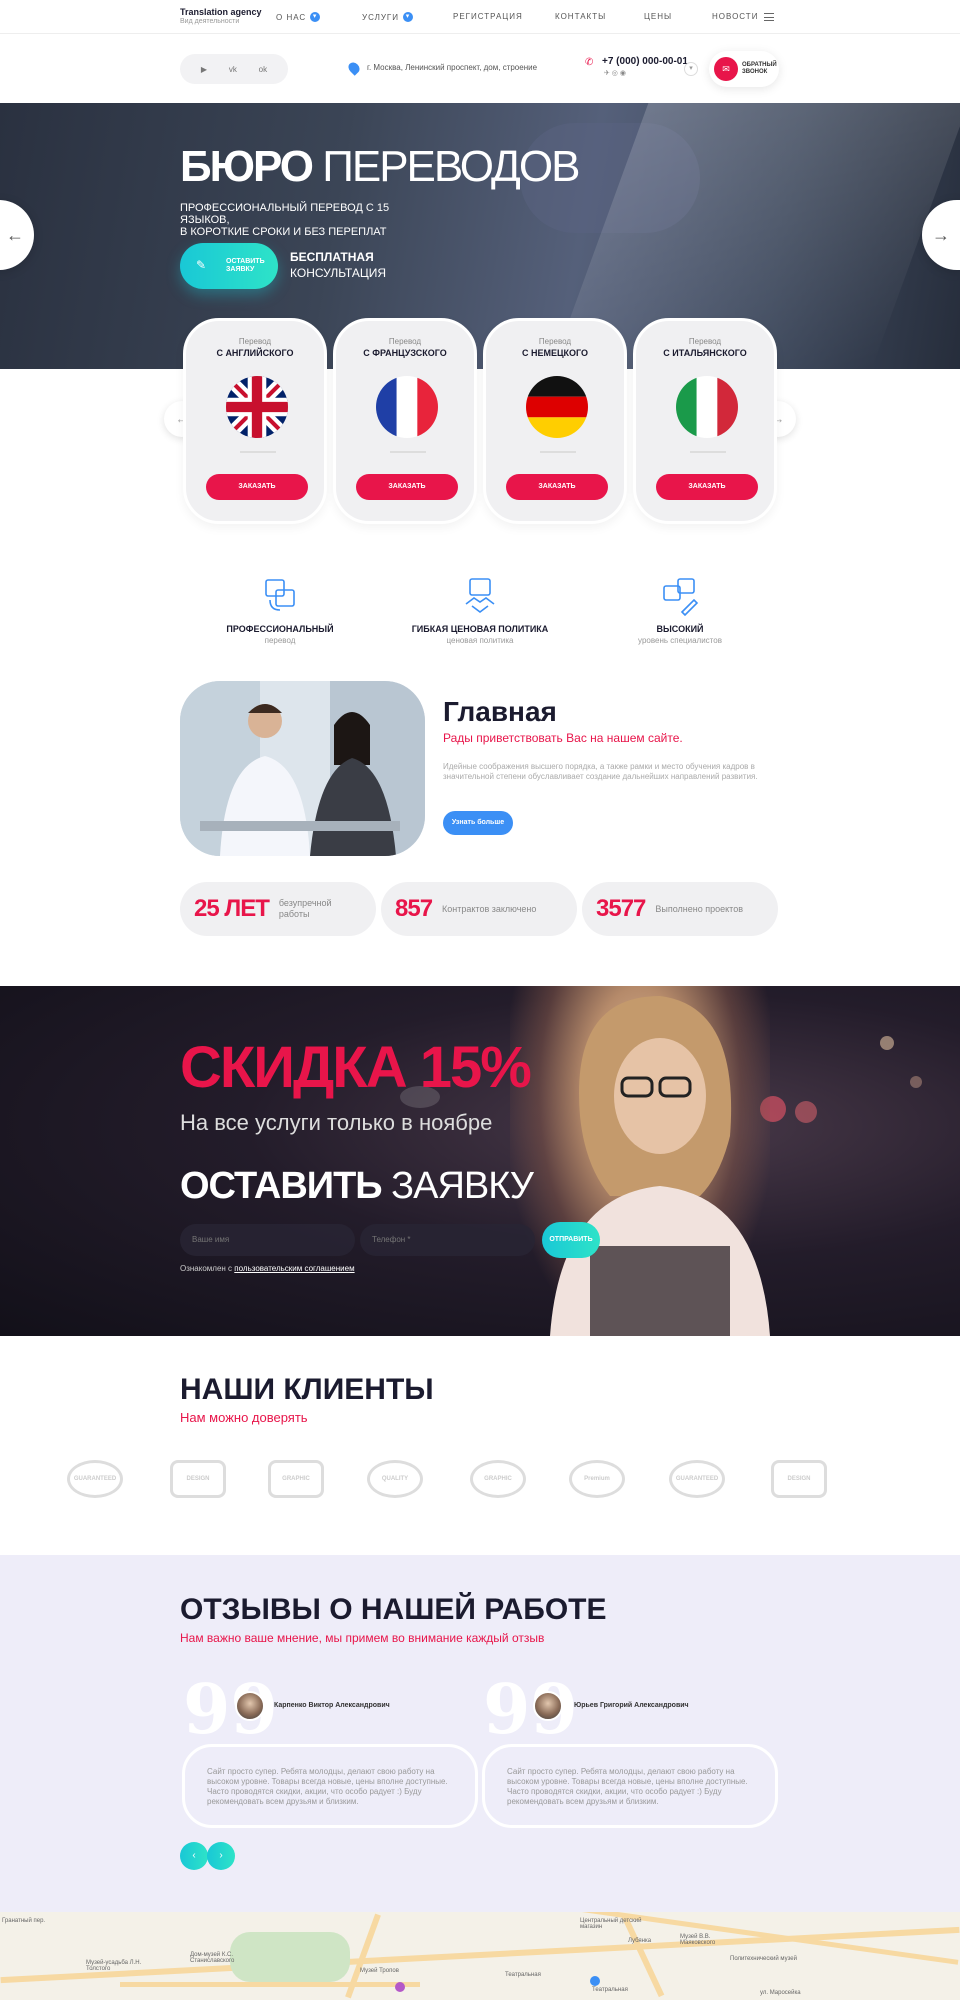 The image size is (960, 2000). Describe the element at coordinates (414, 908) in the screenshot. I see `stat-number: 857` at that location.